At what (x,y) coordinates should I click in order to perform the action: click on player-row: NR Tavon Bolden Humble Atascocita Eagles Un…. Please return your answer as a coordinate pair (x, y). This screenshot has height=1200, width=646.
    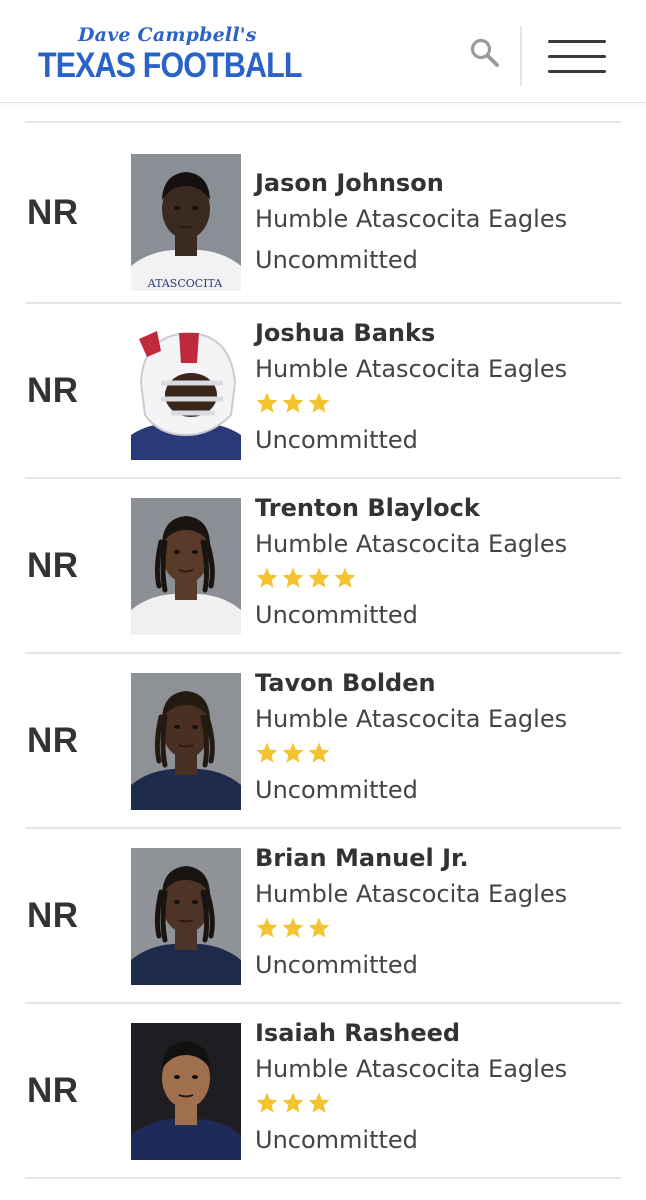
    Looking at the image, I should click on (323, 741).